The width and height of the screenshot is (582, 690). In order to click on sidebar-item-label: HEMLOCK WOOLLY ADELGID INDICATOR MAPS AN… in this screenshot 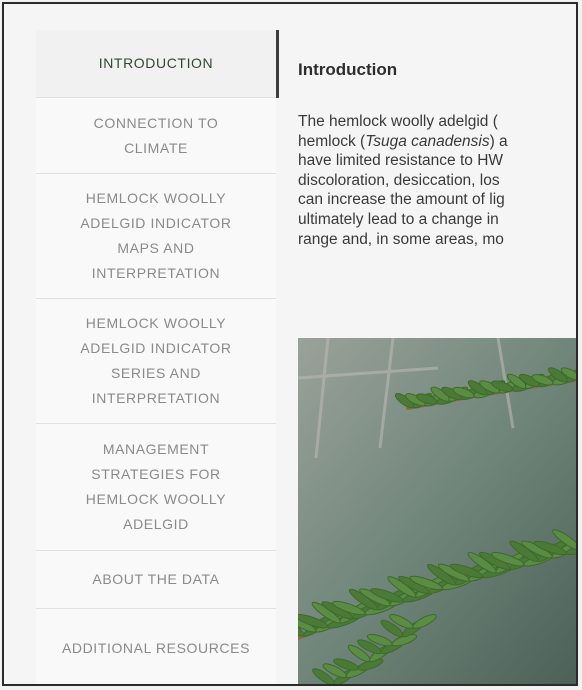, I will do `click(156, 235)`.